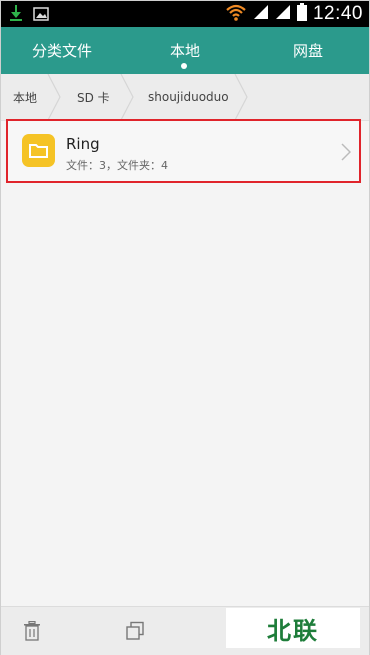 The image size is (370, 655). Describe the element at coordinates (32, 632) in the screenshot. I see `trash-icon` at that location.